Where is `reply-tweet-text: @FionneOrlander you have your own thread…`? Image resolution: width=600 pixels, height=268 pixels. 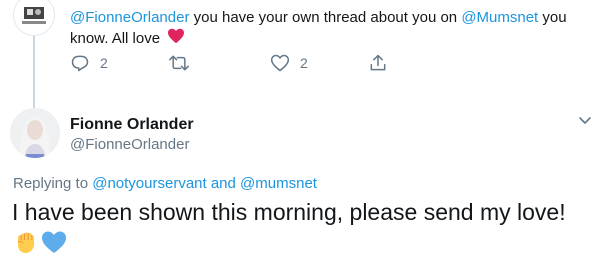 reply-tweet-text: @FionneOrlander you have your own thread… is located at coordinates (330, 28).